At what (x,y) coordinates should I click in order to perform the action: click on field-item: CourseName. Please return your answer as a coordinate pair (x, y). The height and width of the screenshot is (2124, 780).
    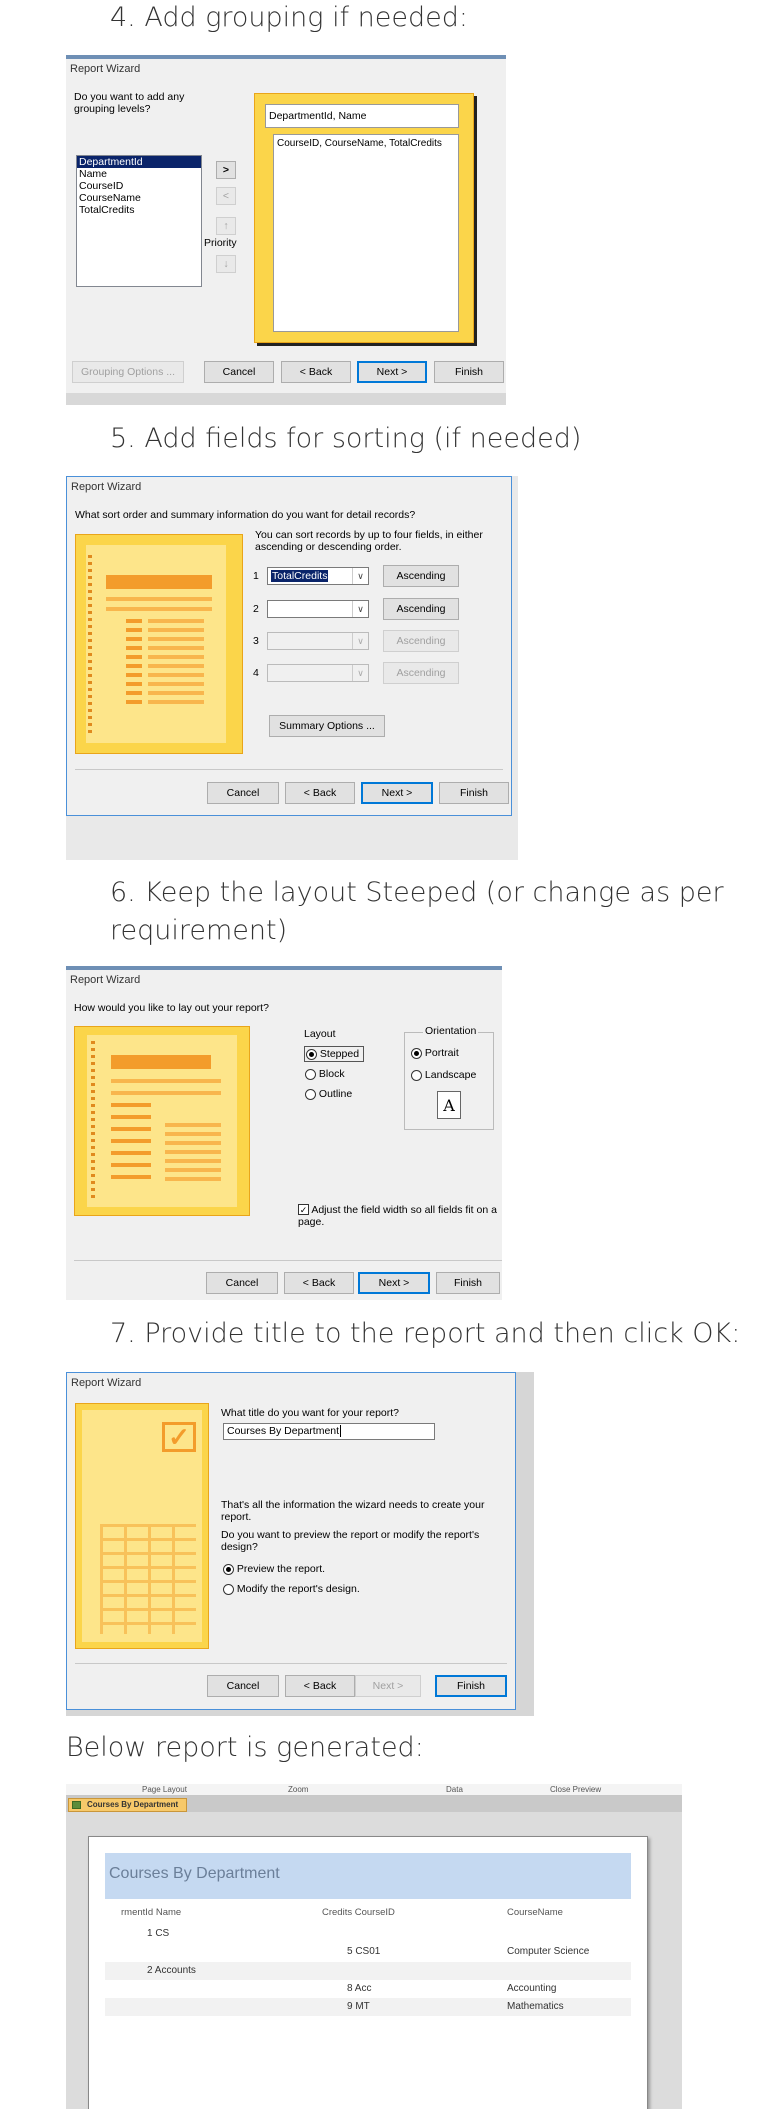
    Looking at the image, I should click on (139, 198).